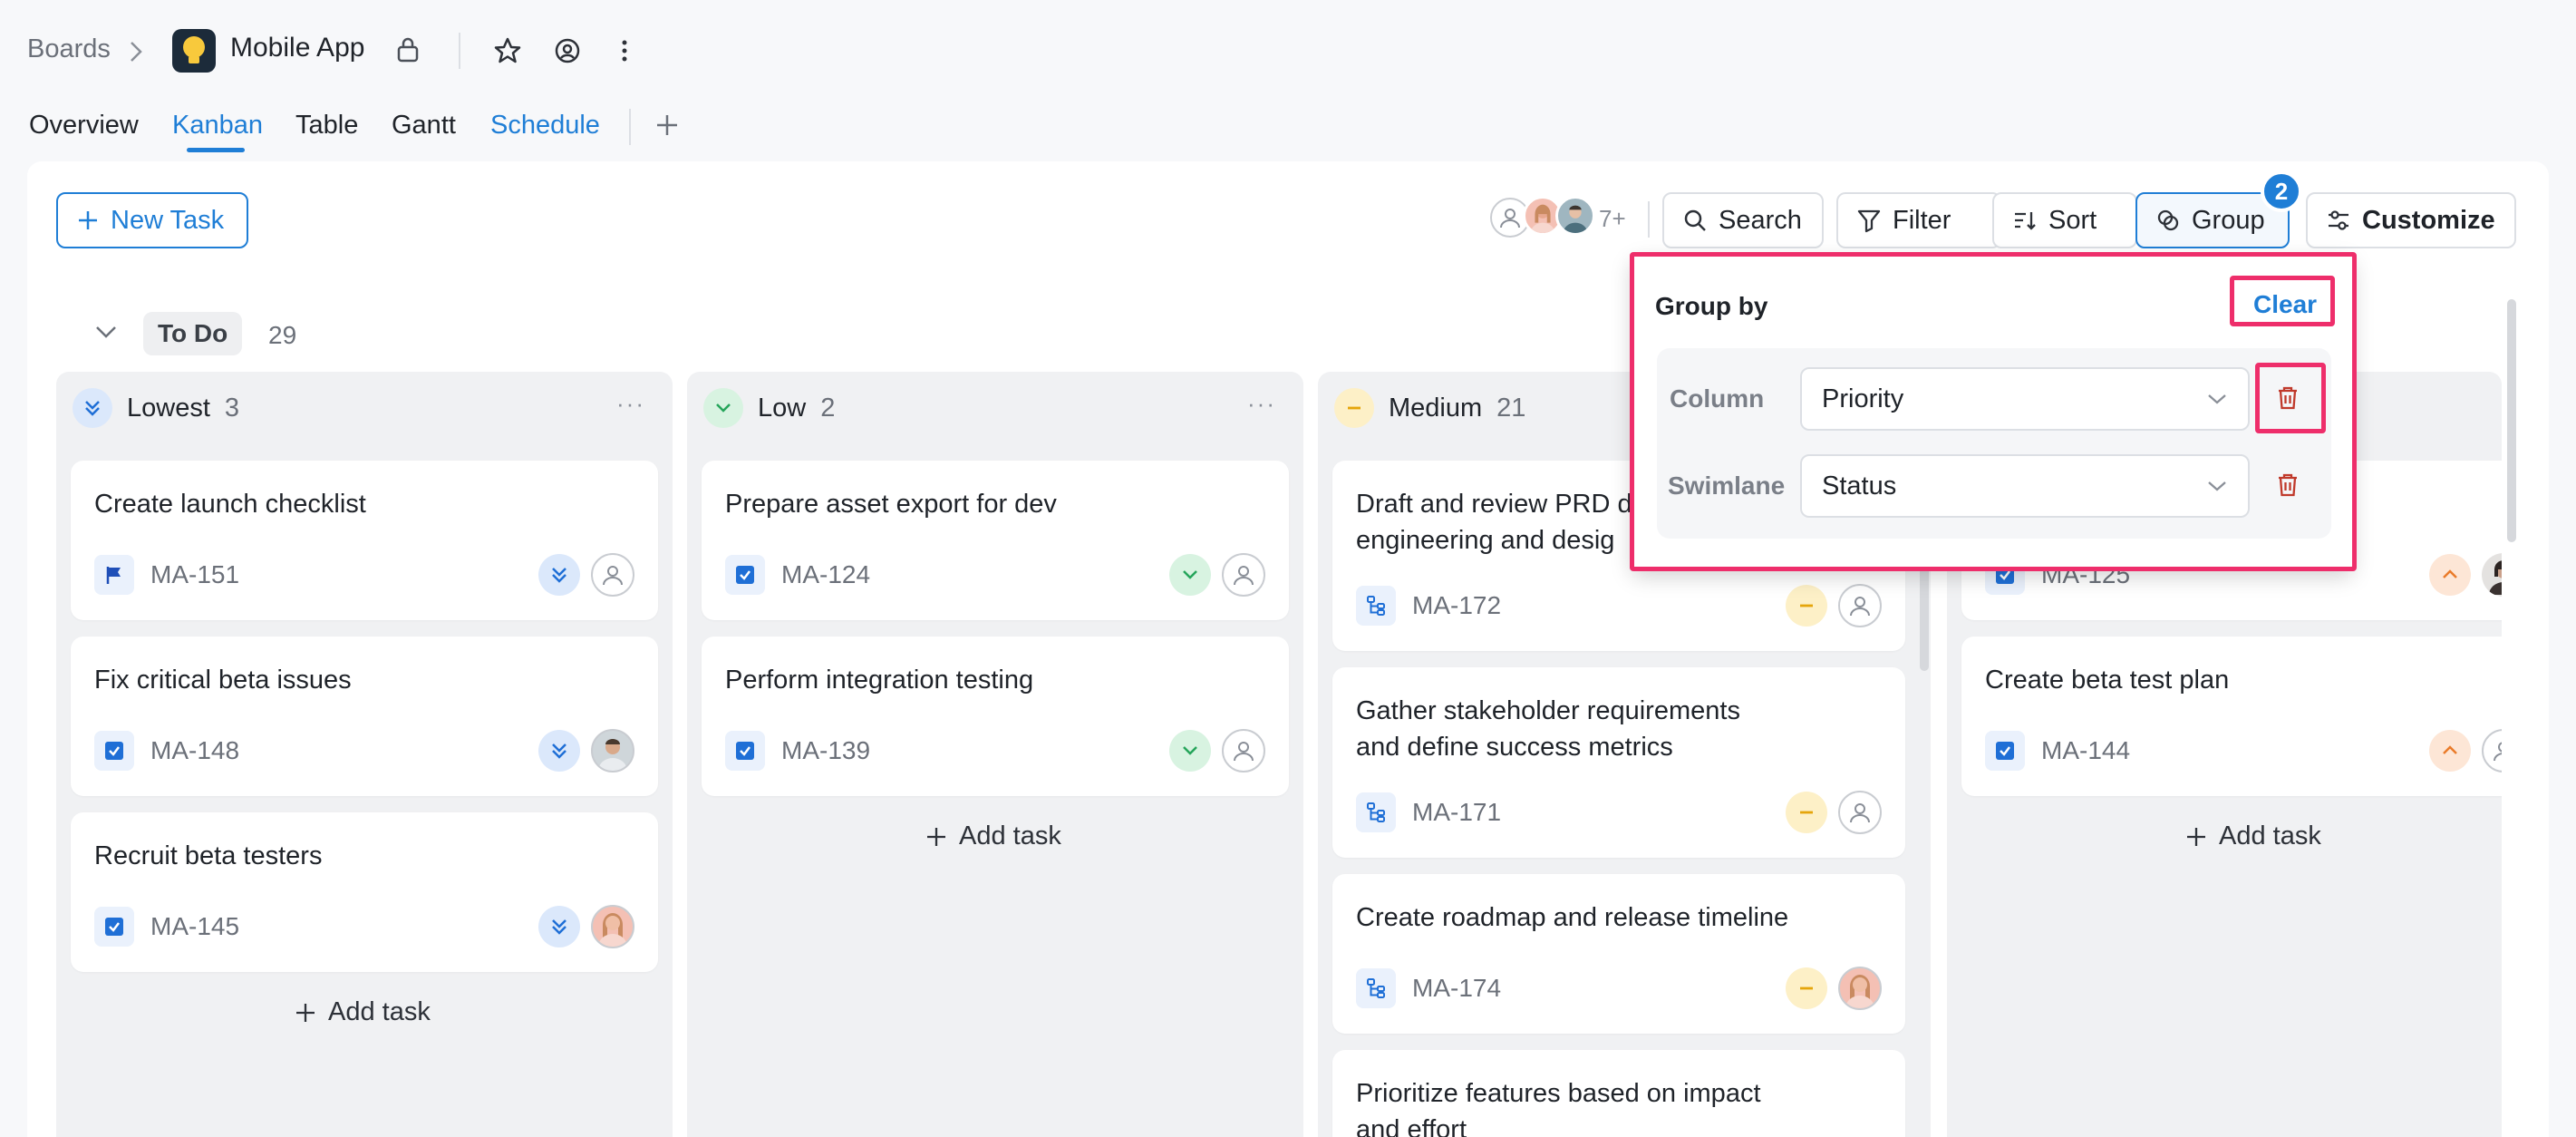 The height and width of the screenshot is (1137, 2576). What do you see at coordinates (826, 750) in the screenshot?
I see `card-key: MA-139` at bounding box center [826, 750].